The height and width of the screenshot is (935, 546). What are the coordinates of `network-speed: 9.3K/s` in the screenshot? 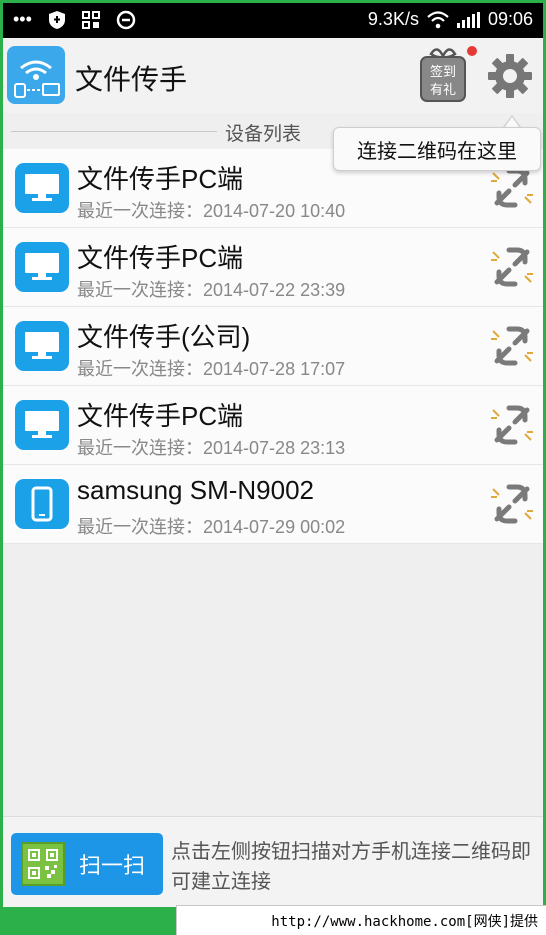 It's located at (393, 19).